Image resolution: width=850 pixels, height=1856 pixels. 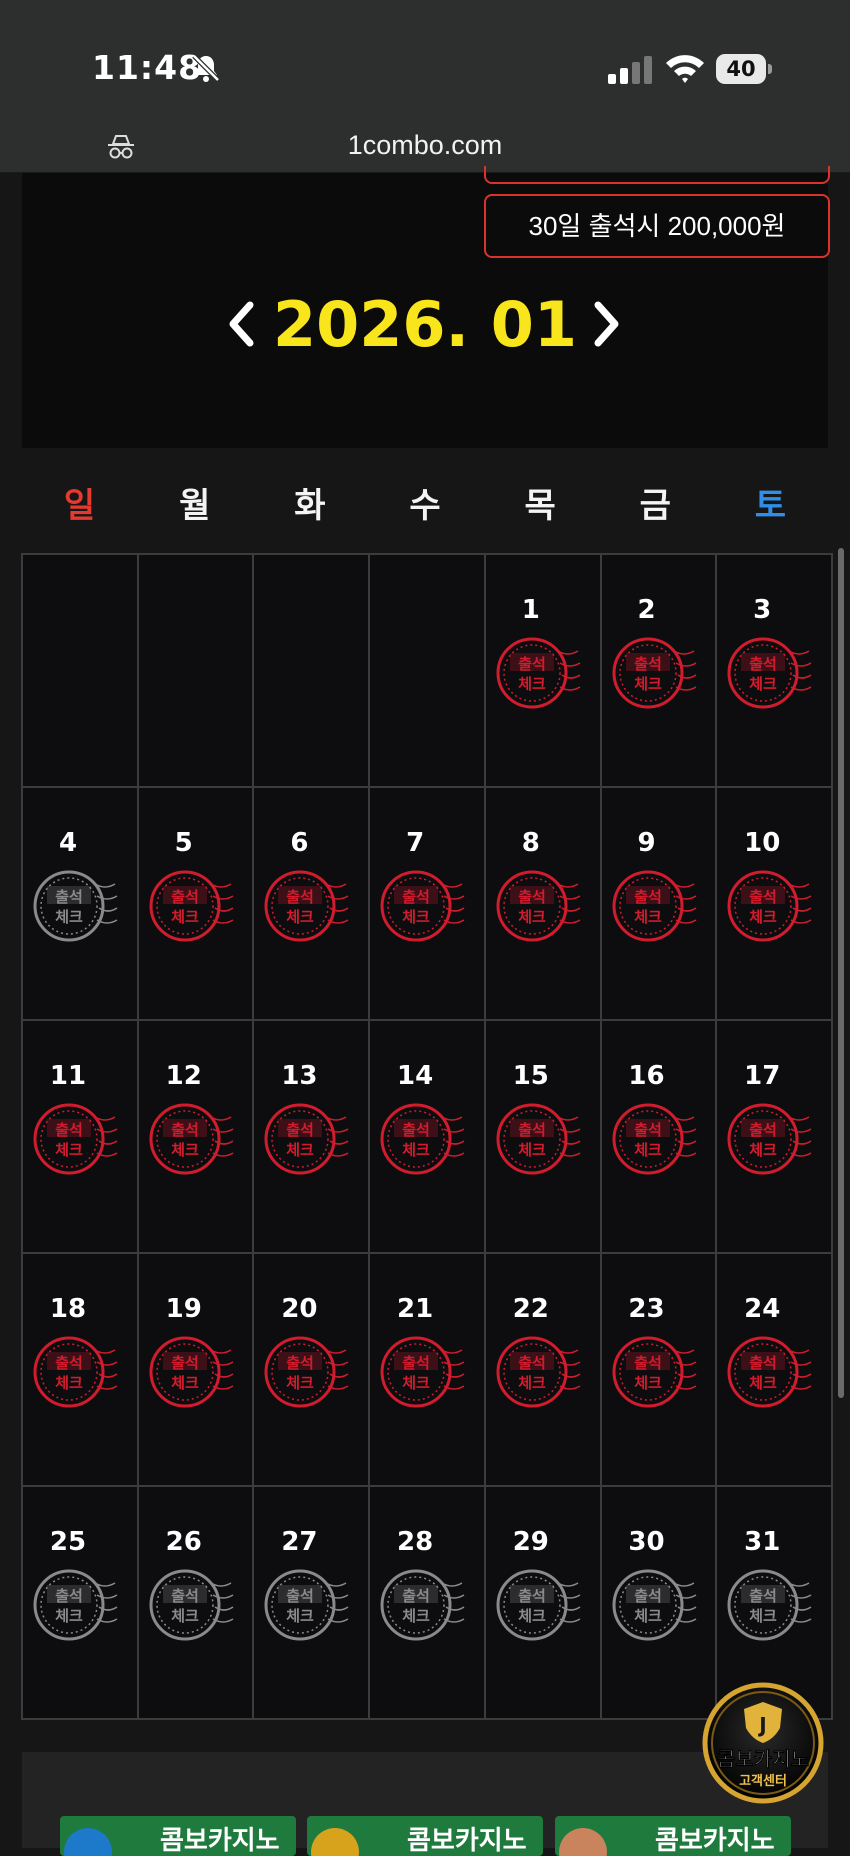 What do you see at coordinates (685, 69) in the screenshot?
I see `wifi-icon` at bounding box center [685, 69].